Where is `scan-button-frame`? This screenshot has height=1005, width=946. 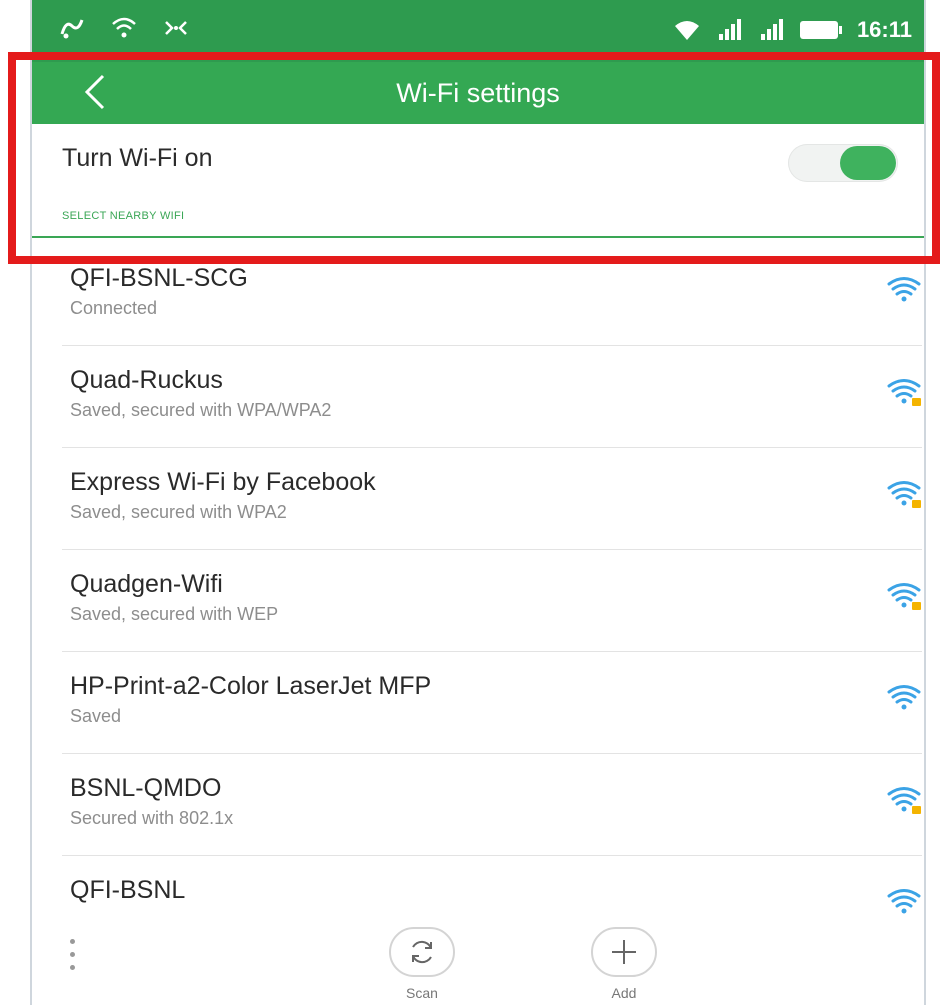 scan-button-frame is located at coordinates (422, 952).